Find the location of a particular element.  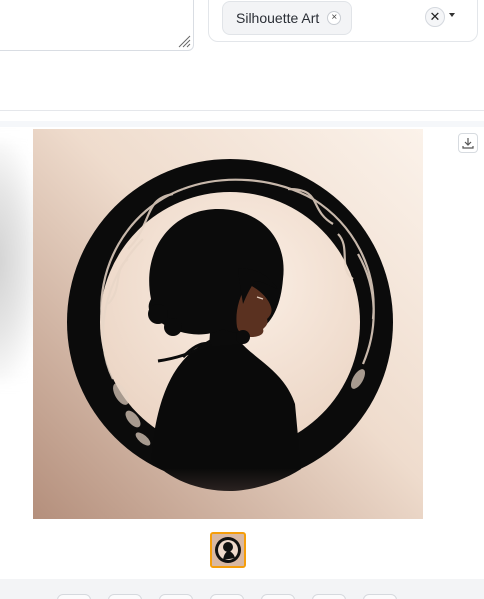

style-chip-label: Silhouette Art is located at coordinates (278, 18).